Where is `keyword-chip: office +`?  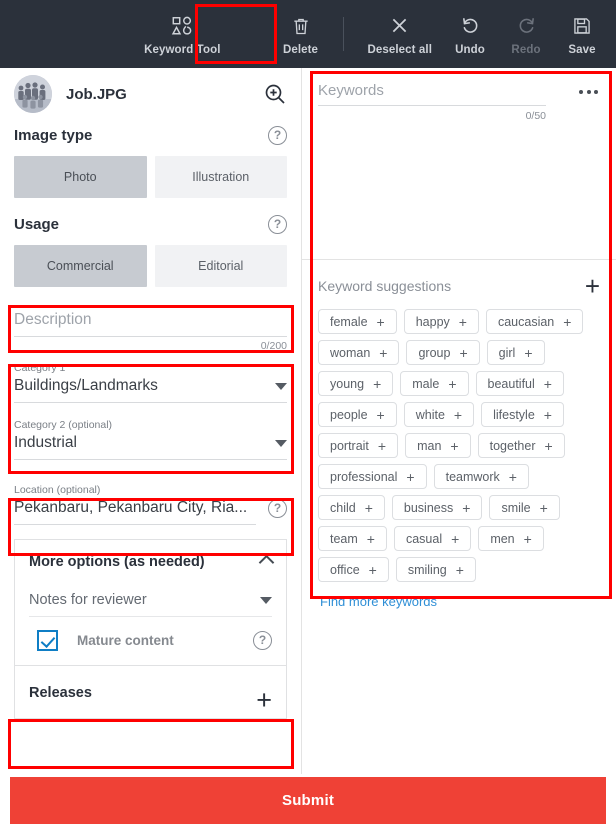
keyword-chip: office + is located at coordinates (353, 569).